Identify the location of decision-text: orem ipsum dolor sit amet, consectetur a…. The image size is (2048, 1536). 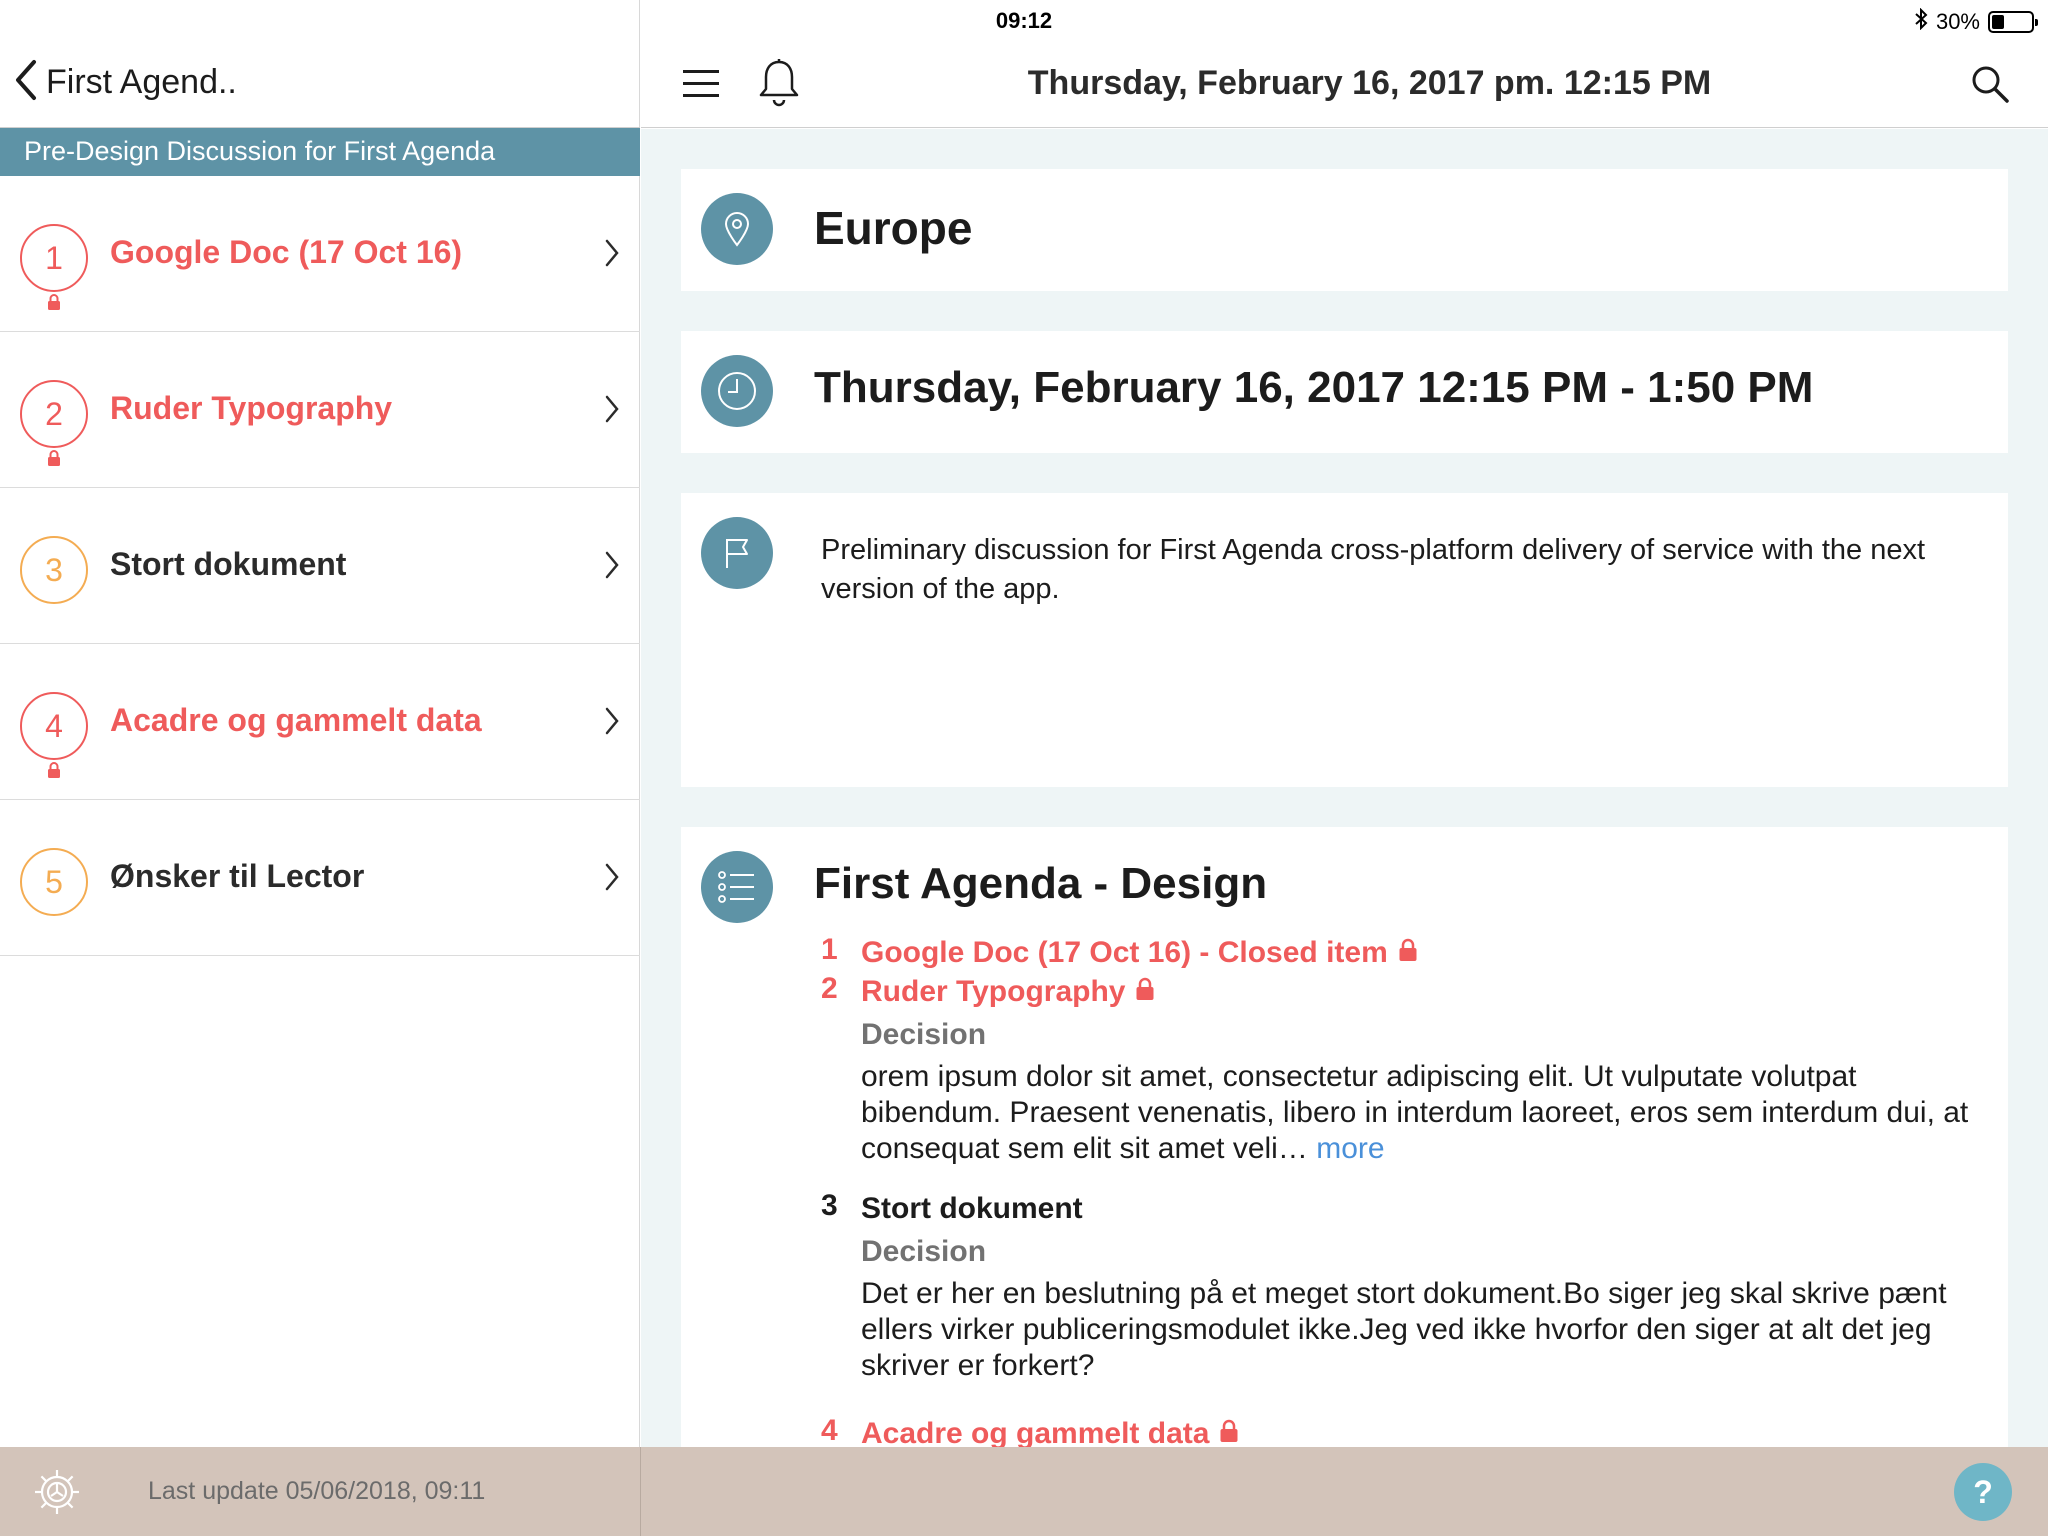
(1421, 1113).